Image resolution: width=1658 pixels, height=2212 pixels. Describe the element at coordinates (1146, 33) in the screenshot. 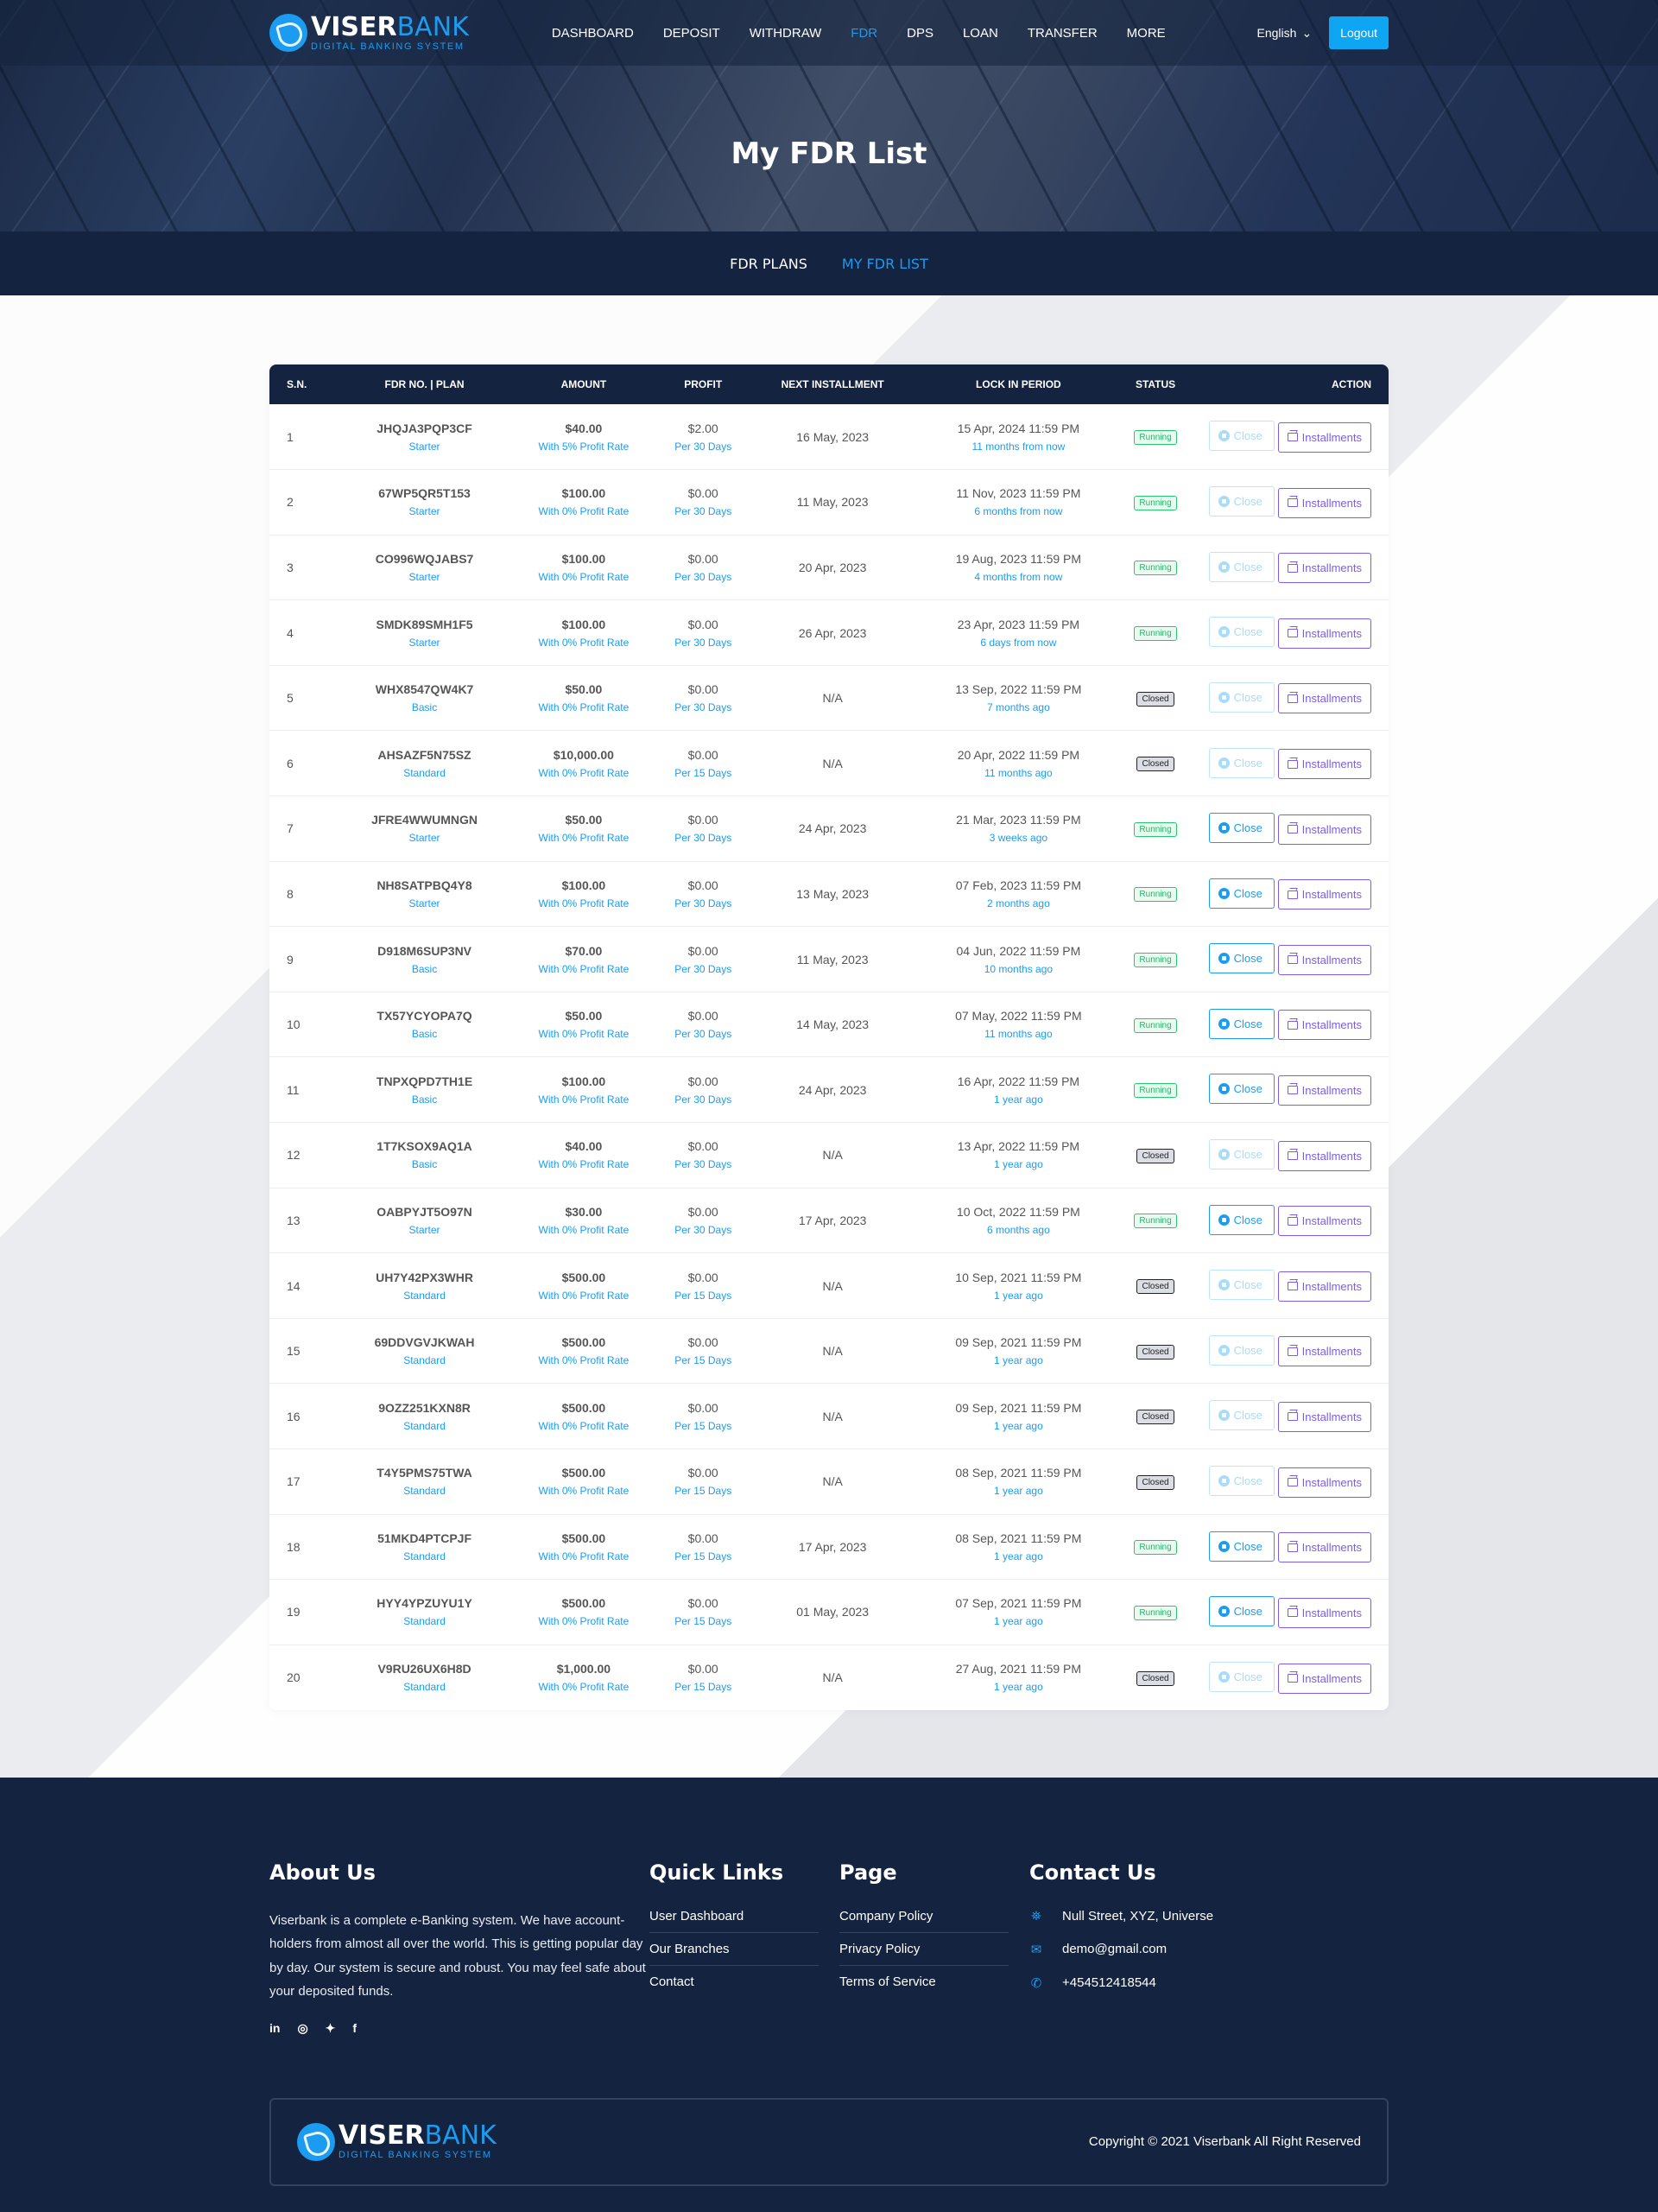

I see `nav-more: MORE` at that location.